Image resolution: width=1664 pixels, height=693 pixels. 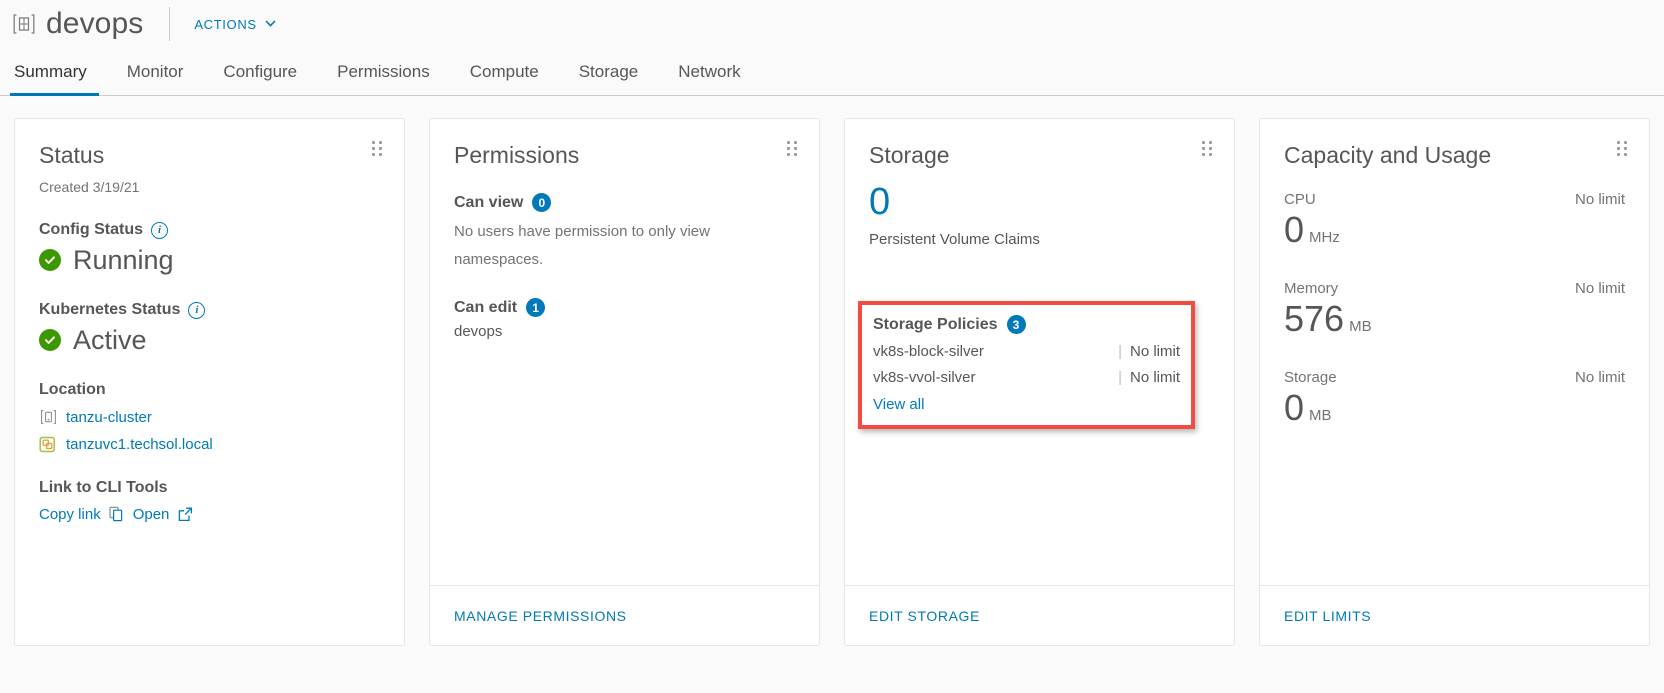 I want to click on namespace-icon, so click(x=24, y=24).